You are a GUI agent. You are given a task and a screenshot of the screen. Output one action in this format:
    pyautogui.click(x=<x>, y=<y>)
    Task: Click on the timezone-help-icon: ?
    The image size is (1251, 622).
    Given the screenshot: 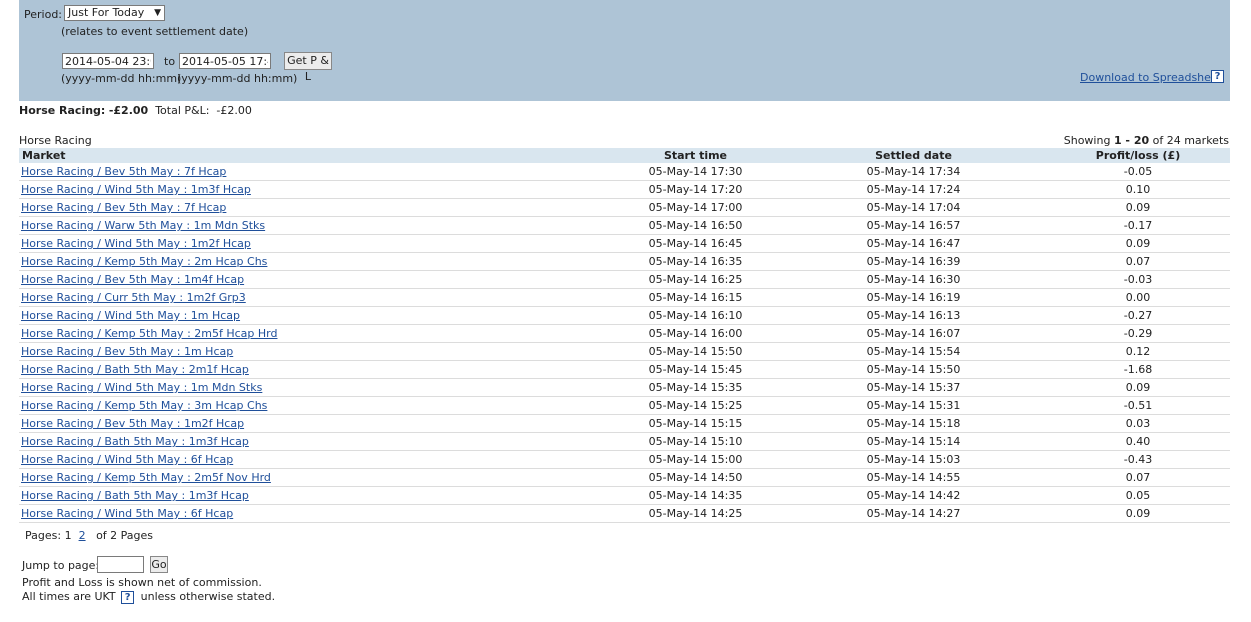 What is the action you would take?
    pyautogui.click(x=128, y=597)
    